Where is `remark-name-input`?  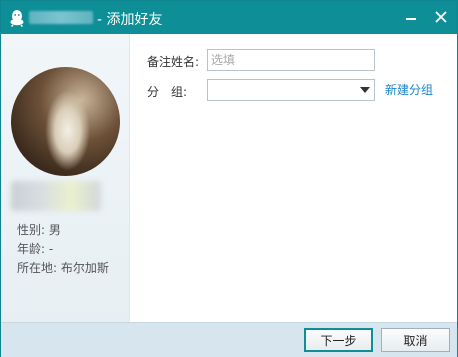
remark-name-input is located at coordinates (291, 60).